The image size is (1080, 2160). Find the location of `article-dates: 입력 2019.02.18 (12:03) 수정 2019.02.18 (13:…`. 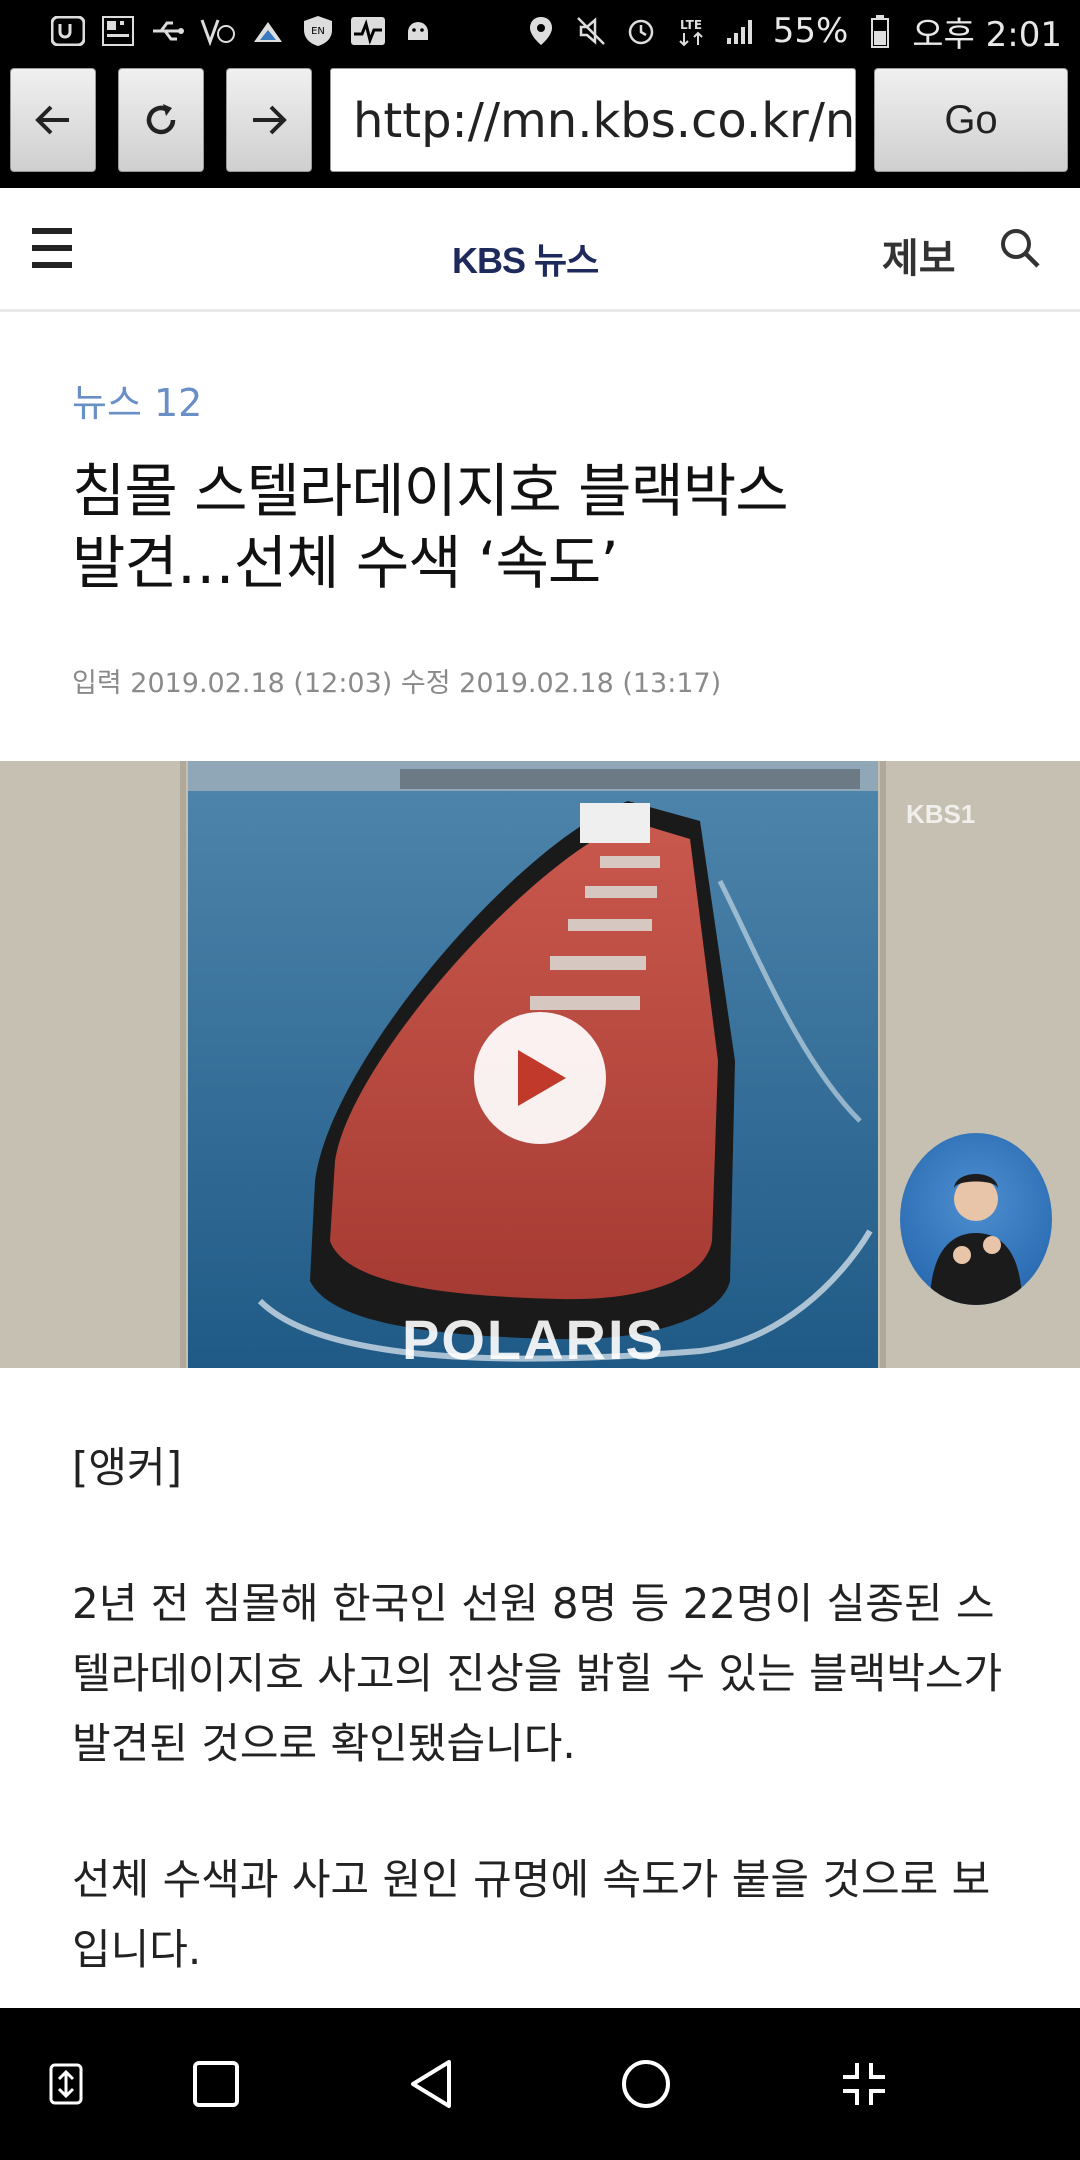

article-dates: 입력 2019.02.18 (12:03) 수정 2019.02.18 (13:… is located at coordinates (397, 683).